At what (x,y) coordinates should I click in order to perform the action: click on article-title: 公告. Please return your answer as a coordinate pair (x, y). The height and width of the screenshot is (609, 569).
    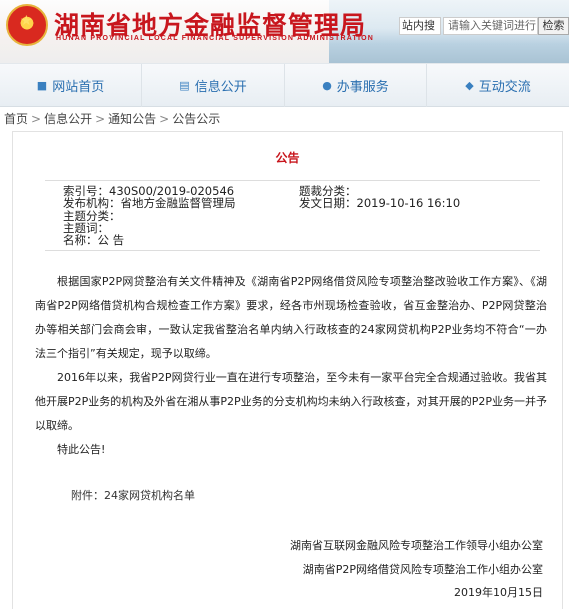
    Looking at the image, I should click on (287, 158).